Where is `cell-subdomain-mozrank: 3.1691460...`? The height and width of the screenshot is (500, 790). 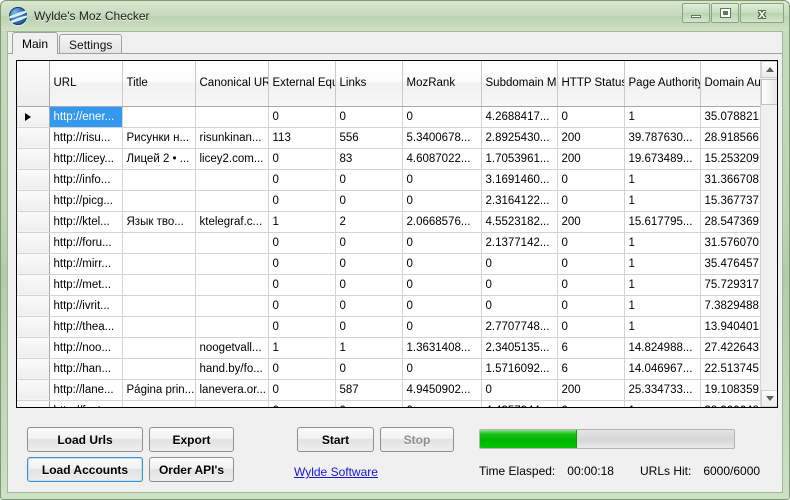 cell-subdomain-mozrank: 3.1691460... is located at coordinates (519, 180).